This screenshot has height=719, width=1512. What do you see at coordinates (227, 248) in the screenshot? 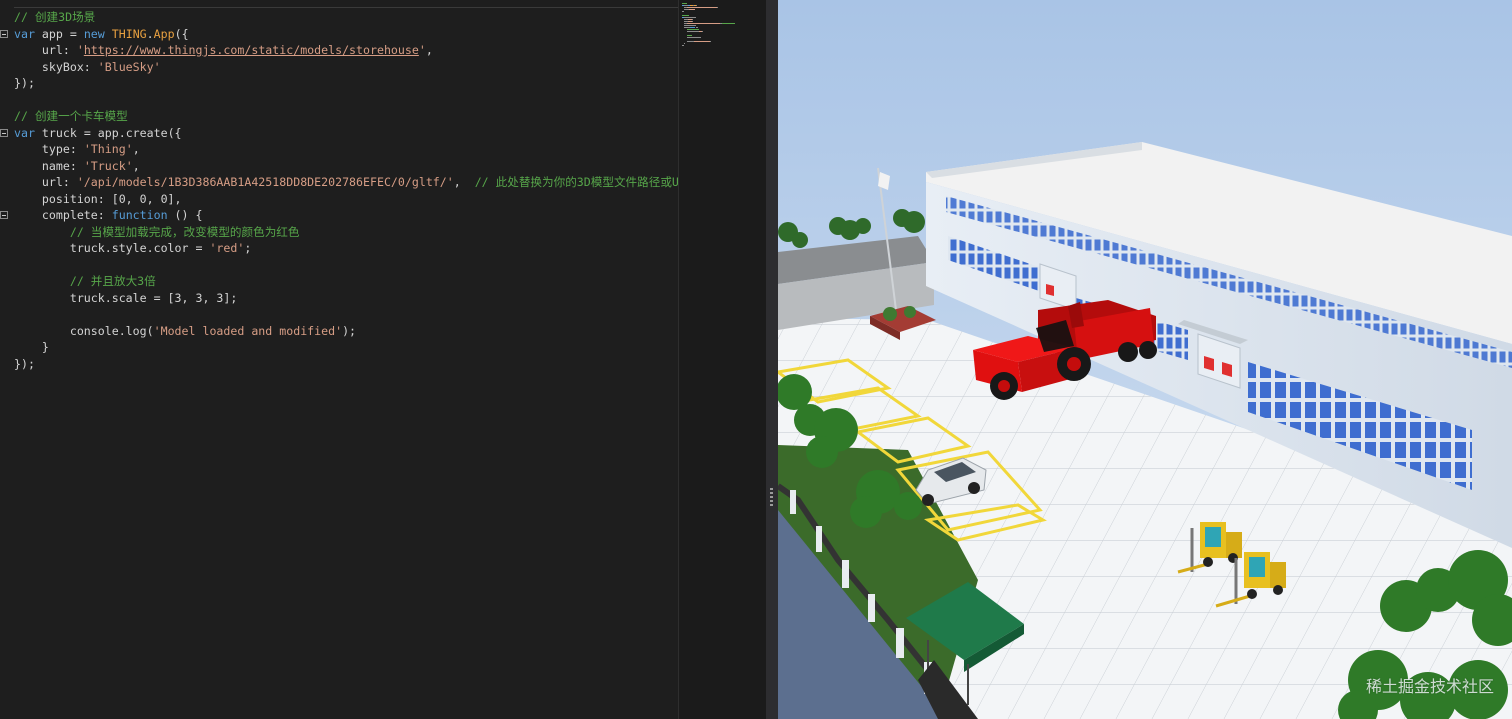
I see `code-token: 'red'` at bounding box center [227, 248].